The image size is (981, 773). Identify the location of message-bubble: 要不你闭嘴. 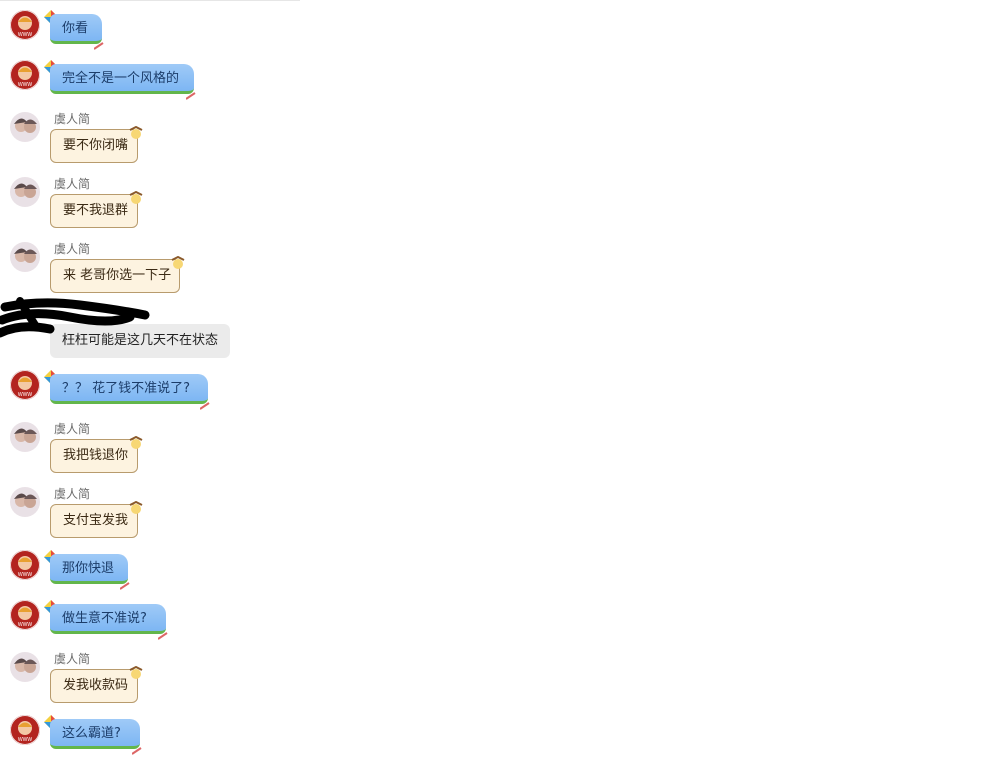
(94, 146).